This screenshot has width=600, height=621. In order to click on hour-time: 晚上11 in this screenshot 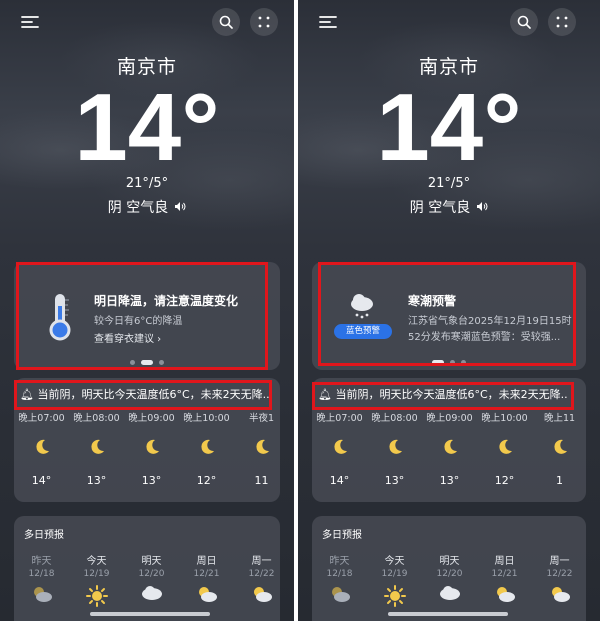, I will do `click(559, 418)`.